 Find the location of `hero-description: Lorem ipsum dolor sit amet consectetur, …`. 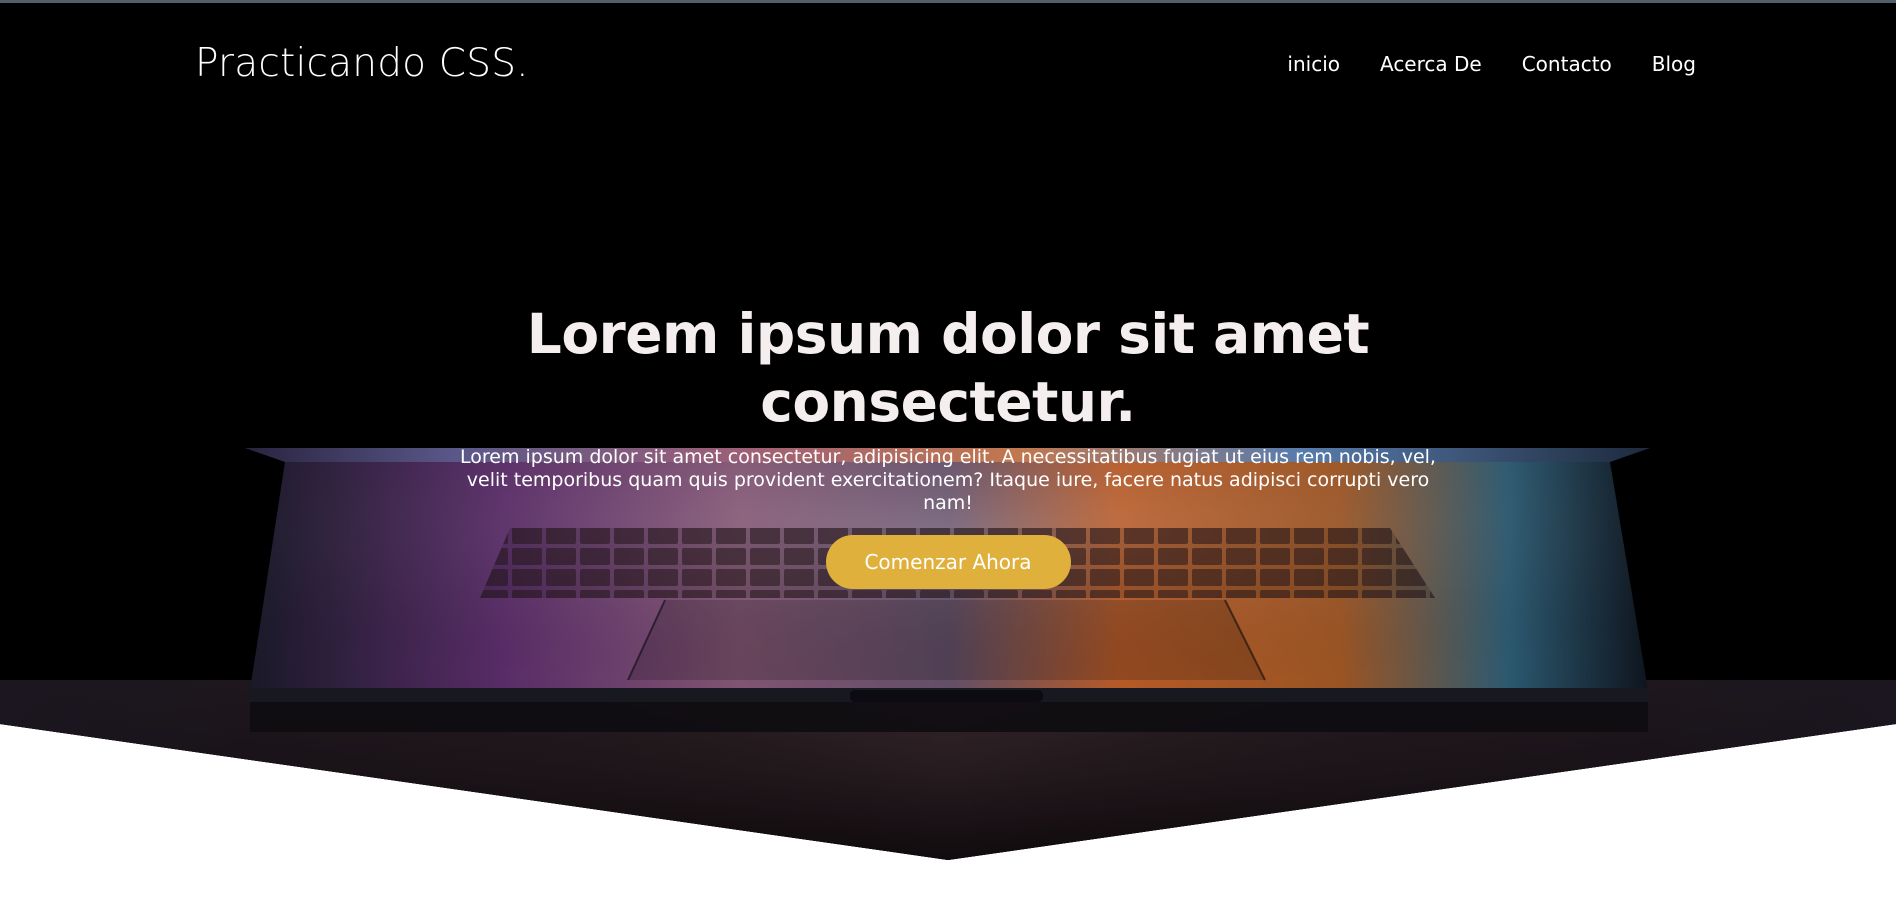

hero-description: Lorem ipsum dolor sit amet consectetur, … is located at coordinates (948, 480).